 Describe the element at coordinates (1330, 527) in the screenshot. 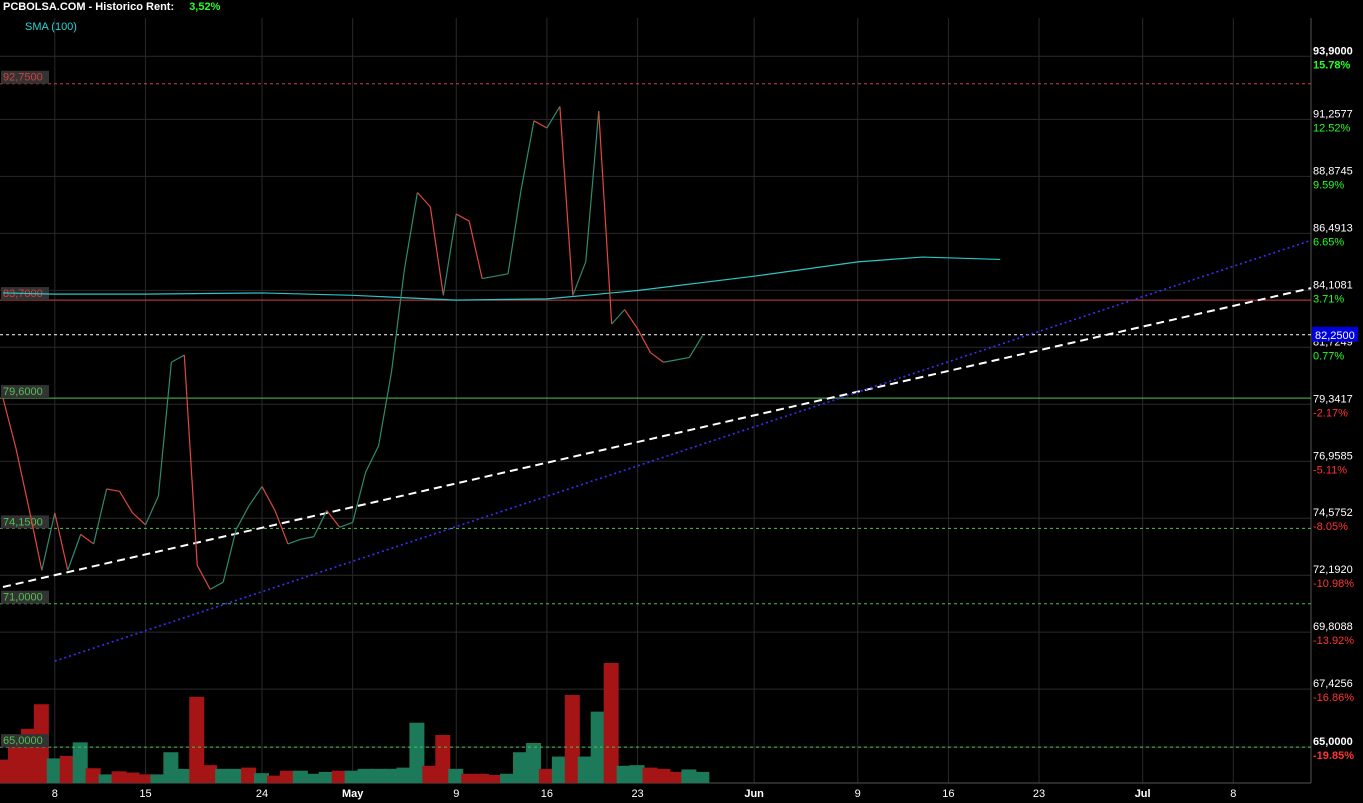

I see `y-tick-pct: -8.05%` at that location.